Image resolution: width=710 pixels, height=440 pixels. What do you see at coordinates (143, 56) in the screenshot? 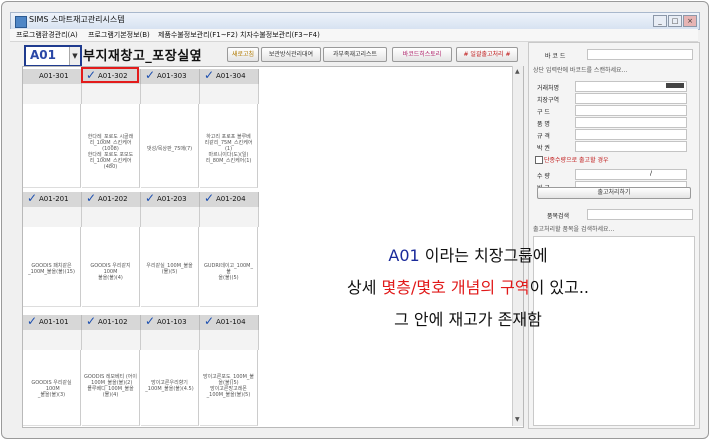
I see `warehouse-name: 부지재창고_포장실옆` at bounding box center [143, 56].